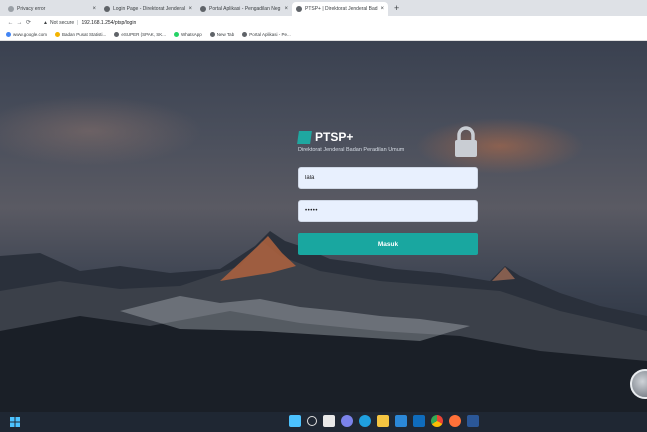  Describe the element at coordinates (437, 421) in the screenshot. I see `chrome-icon` at that location.